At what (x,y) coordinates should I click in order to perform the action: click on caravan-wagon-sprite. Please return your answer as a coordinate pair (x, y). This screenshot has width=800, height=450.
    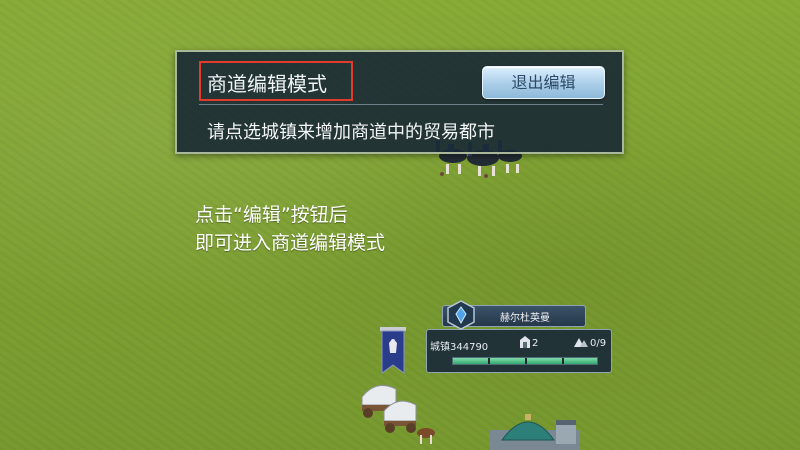
    Looking at the image, I should click on (398, 411).